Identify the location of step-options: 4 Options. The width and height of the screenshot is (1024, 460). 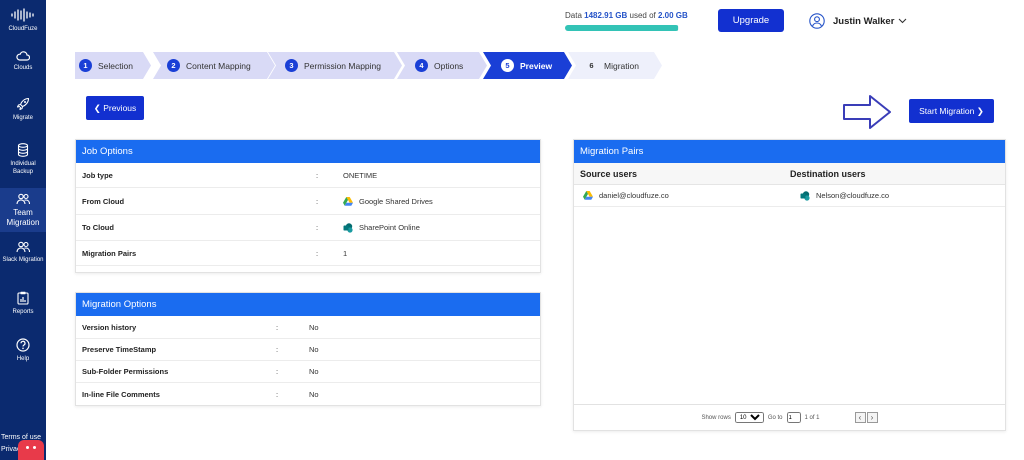
(442, 65).